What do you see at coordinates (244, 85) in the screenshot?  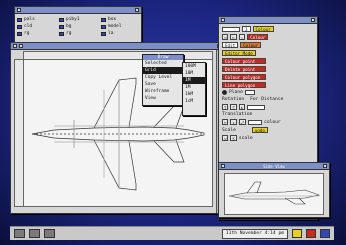 I see `op-line-polygon: Line polygon` at bounding box center [244, 85].